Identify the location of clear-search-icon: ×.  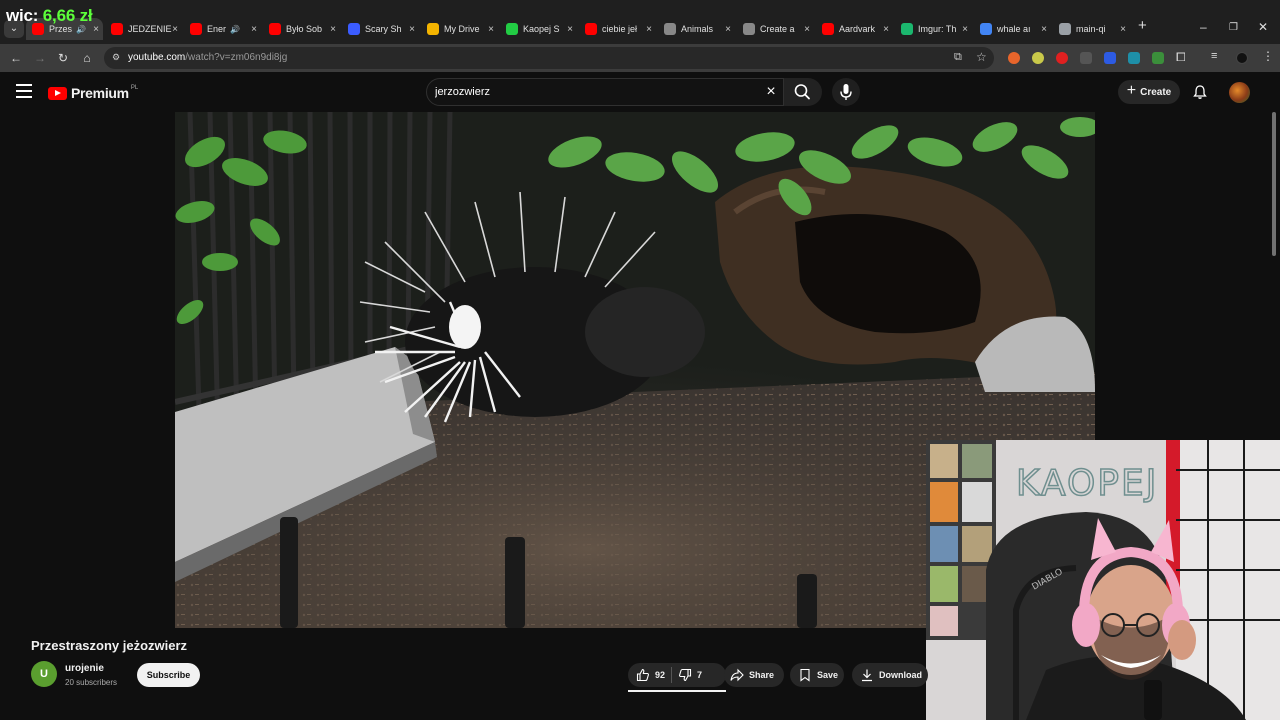
(771, 92).